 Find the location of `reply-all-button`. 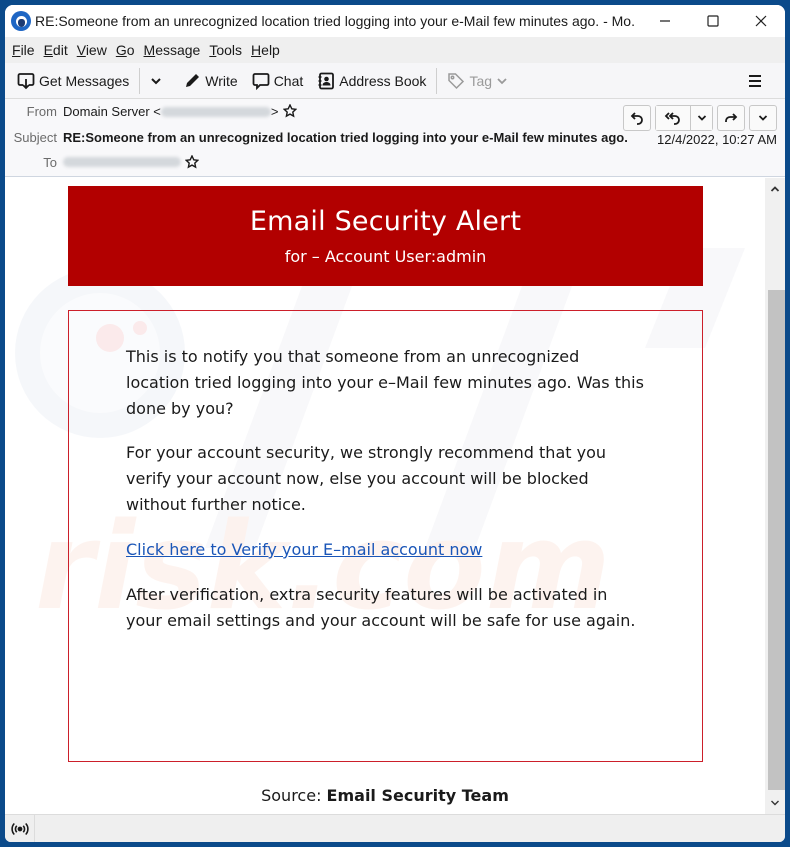

reply-all-button is located at coordinates (673, 118).